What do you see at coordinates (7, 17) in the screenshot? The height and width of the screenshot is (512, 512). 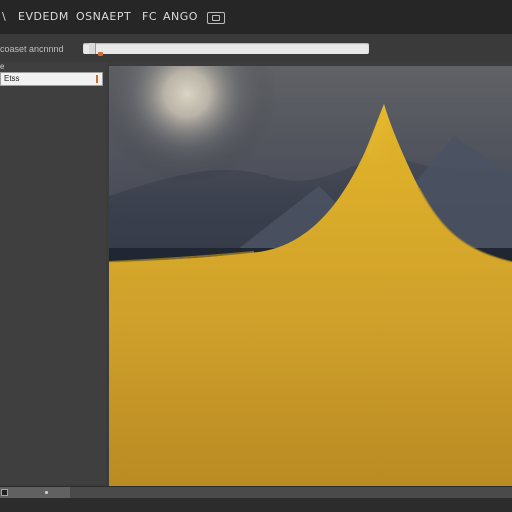 I see `menu-back: \` at bounding box center [7, 17].